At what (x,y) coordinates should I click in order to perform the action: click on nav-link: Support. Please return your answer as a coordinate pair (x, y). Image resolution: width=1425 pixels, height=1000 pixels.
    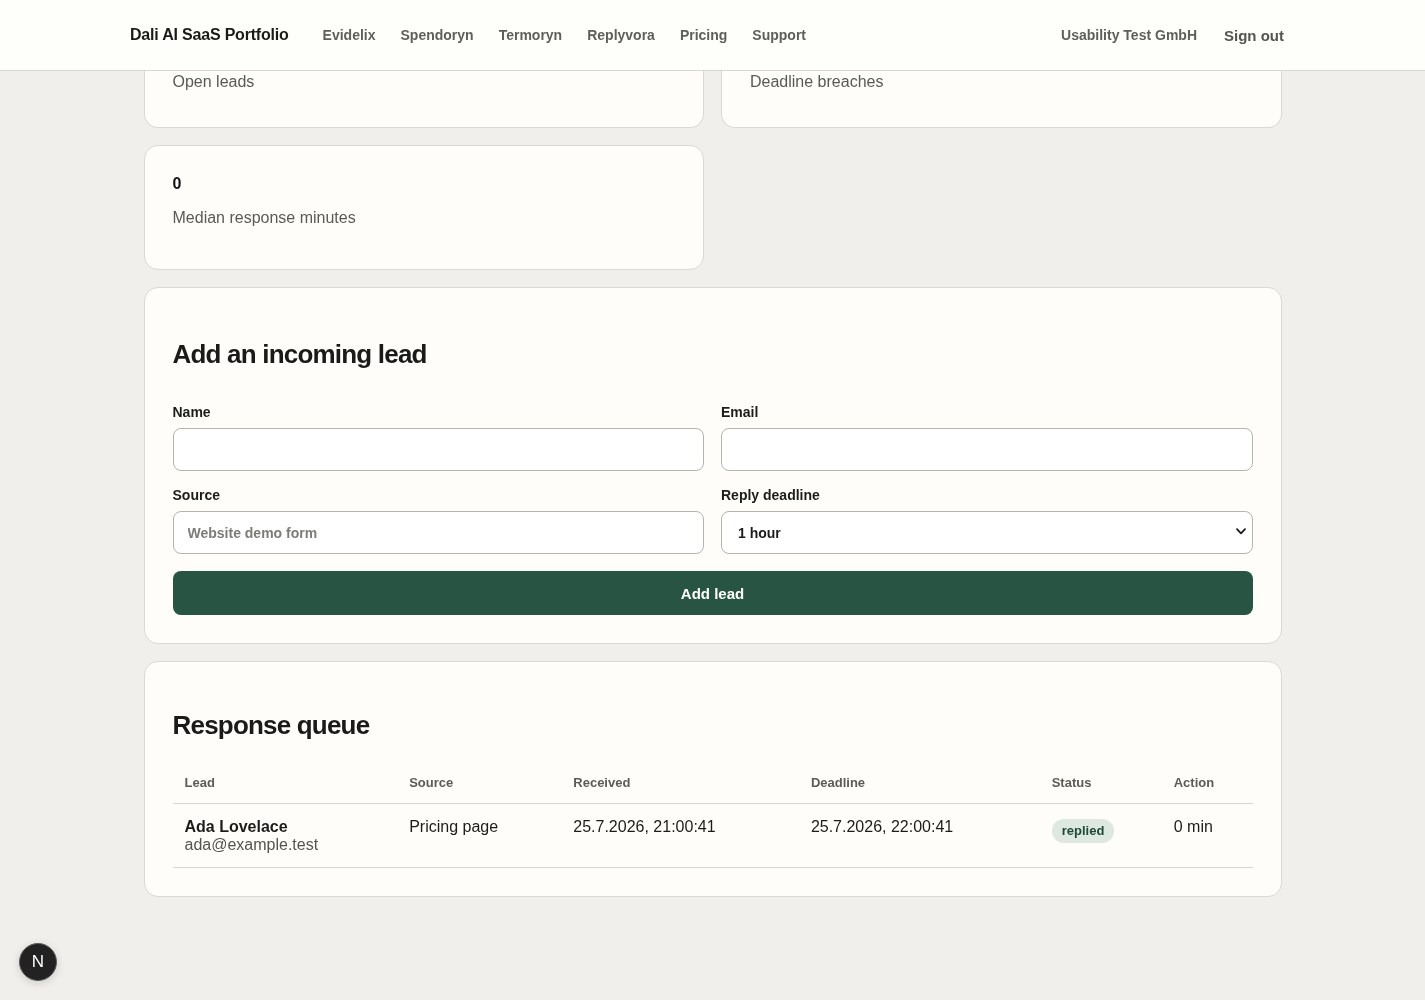
    Looking at the image, I should click on (779, 35).